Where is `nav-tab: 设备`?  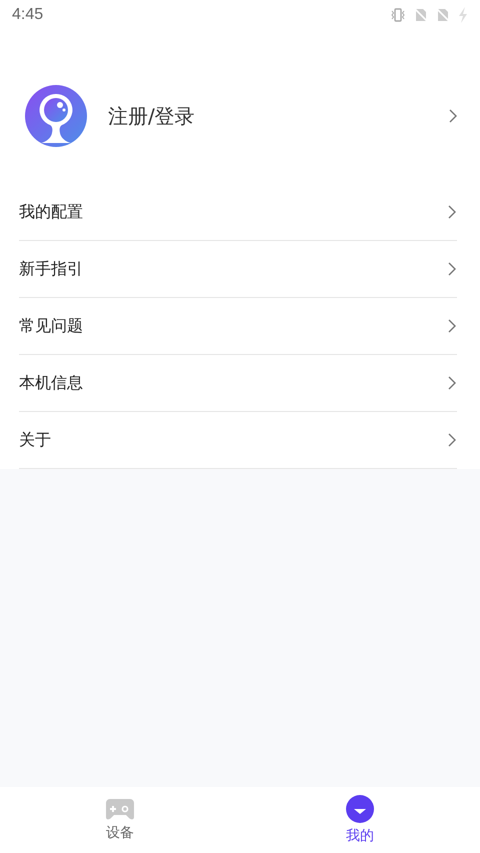 nav-tab: 设备 is located at coordinates (120, 820).